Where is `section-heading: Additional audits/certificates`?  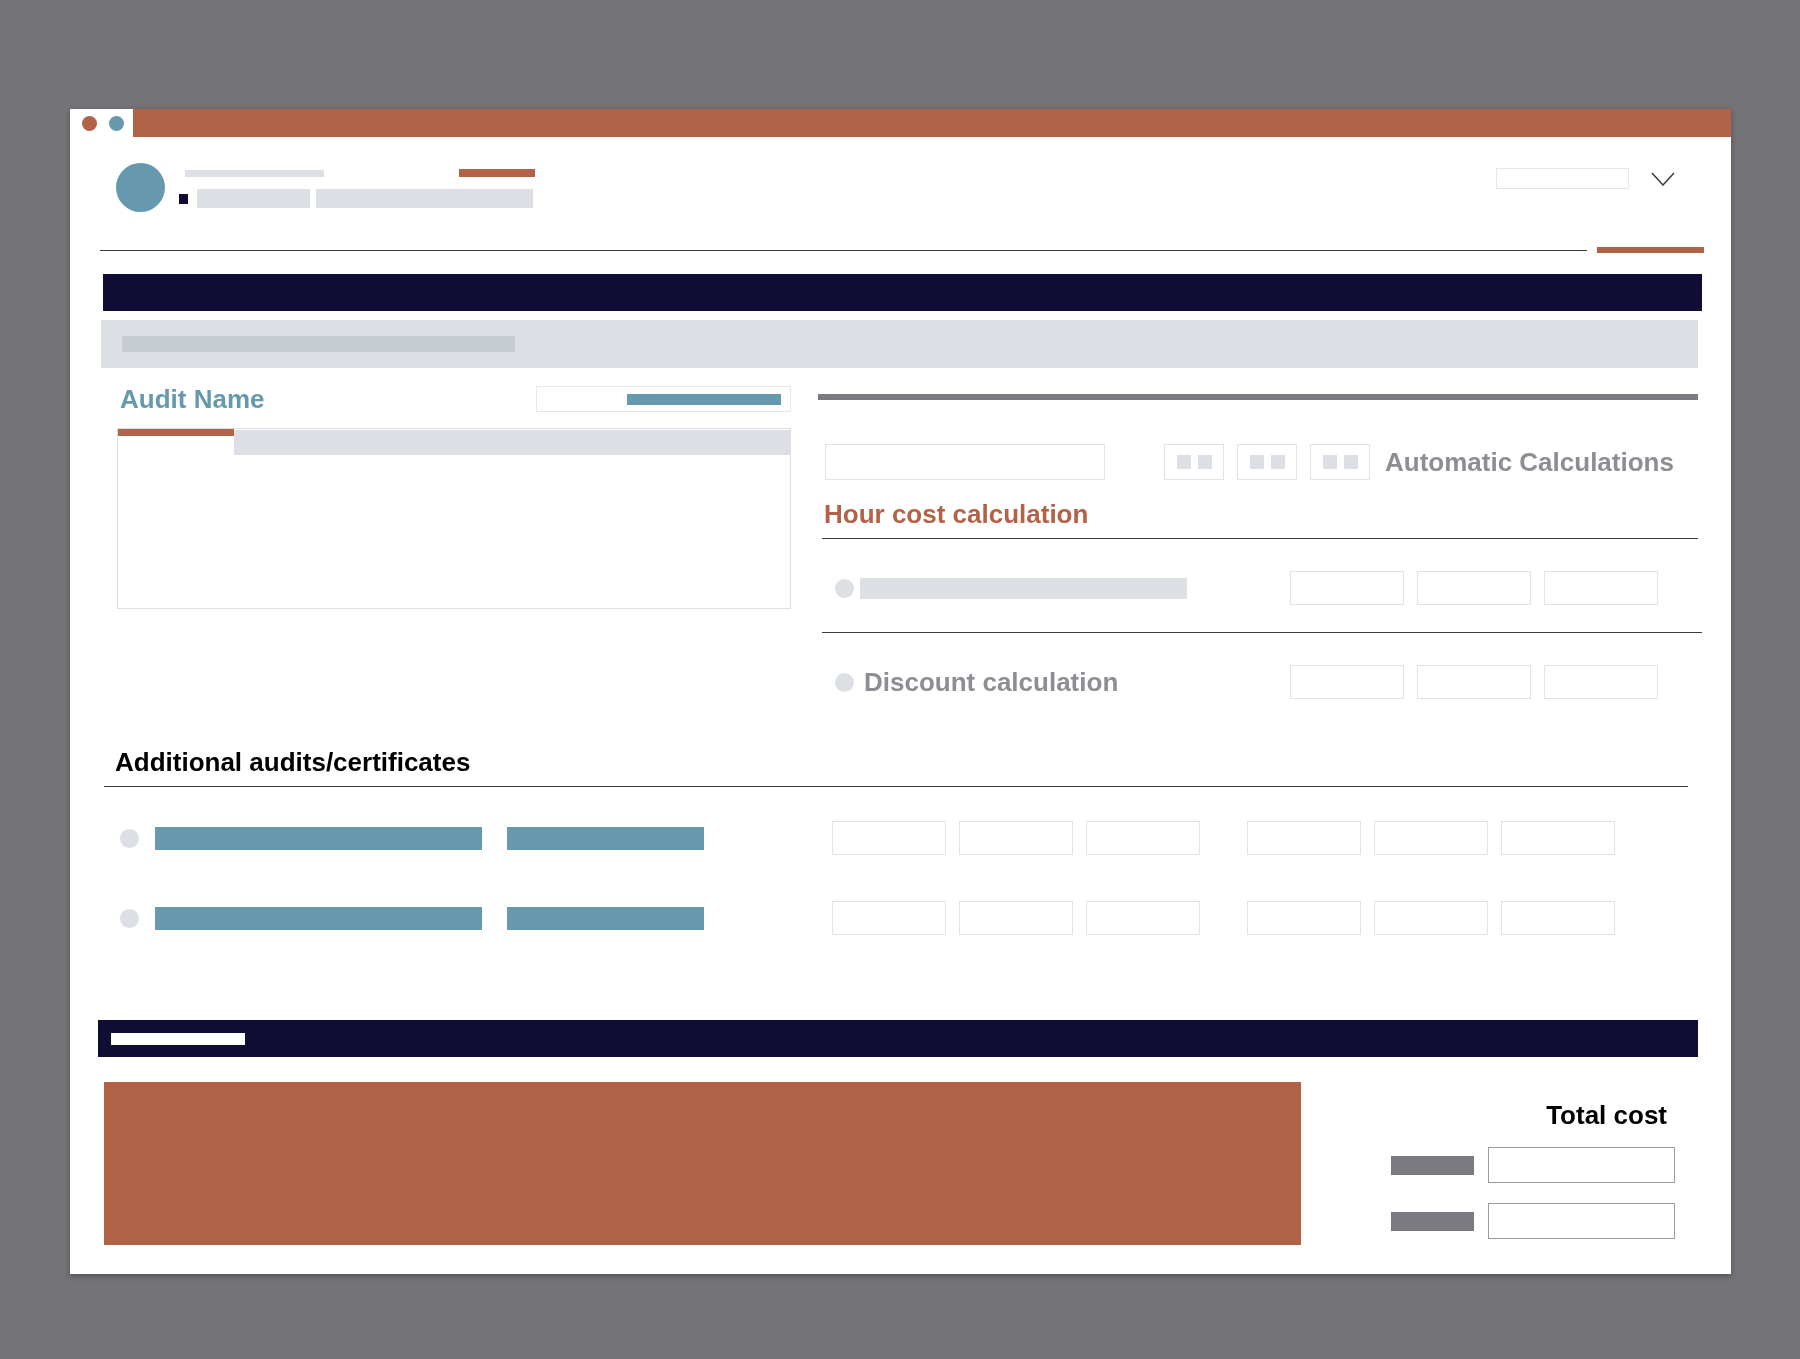 section-heading: Additional audits/certificates is located at coordinates (293, 762).